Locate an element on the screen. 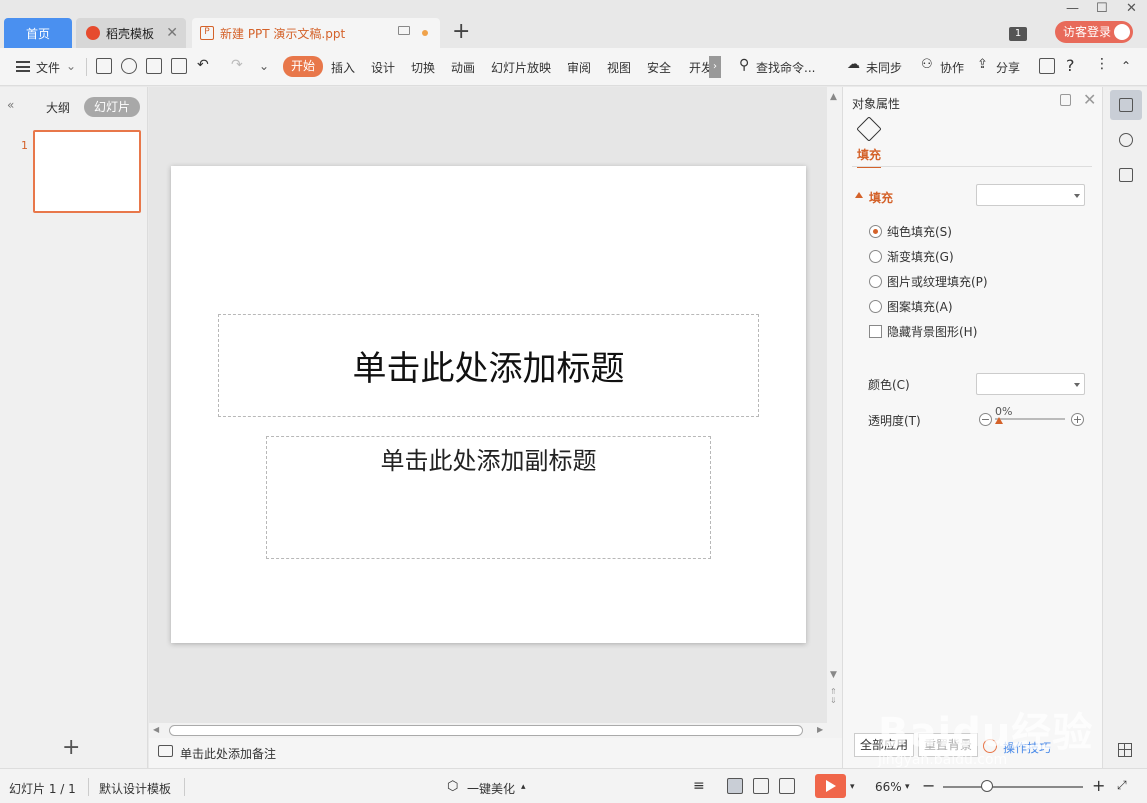 Image resolution: width=1147 pixels, height=803 pixels. grid-icon is located at coordinates (1125, 750).